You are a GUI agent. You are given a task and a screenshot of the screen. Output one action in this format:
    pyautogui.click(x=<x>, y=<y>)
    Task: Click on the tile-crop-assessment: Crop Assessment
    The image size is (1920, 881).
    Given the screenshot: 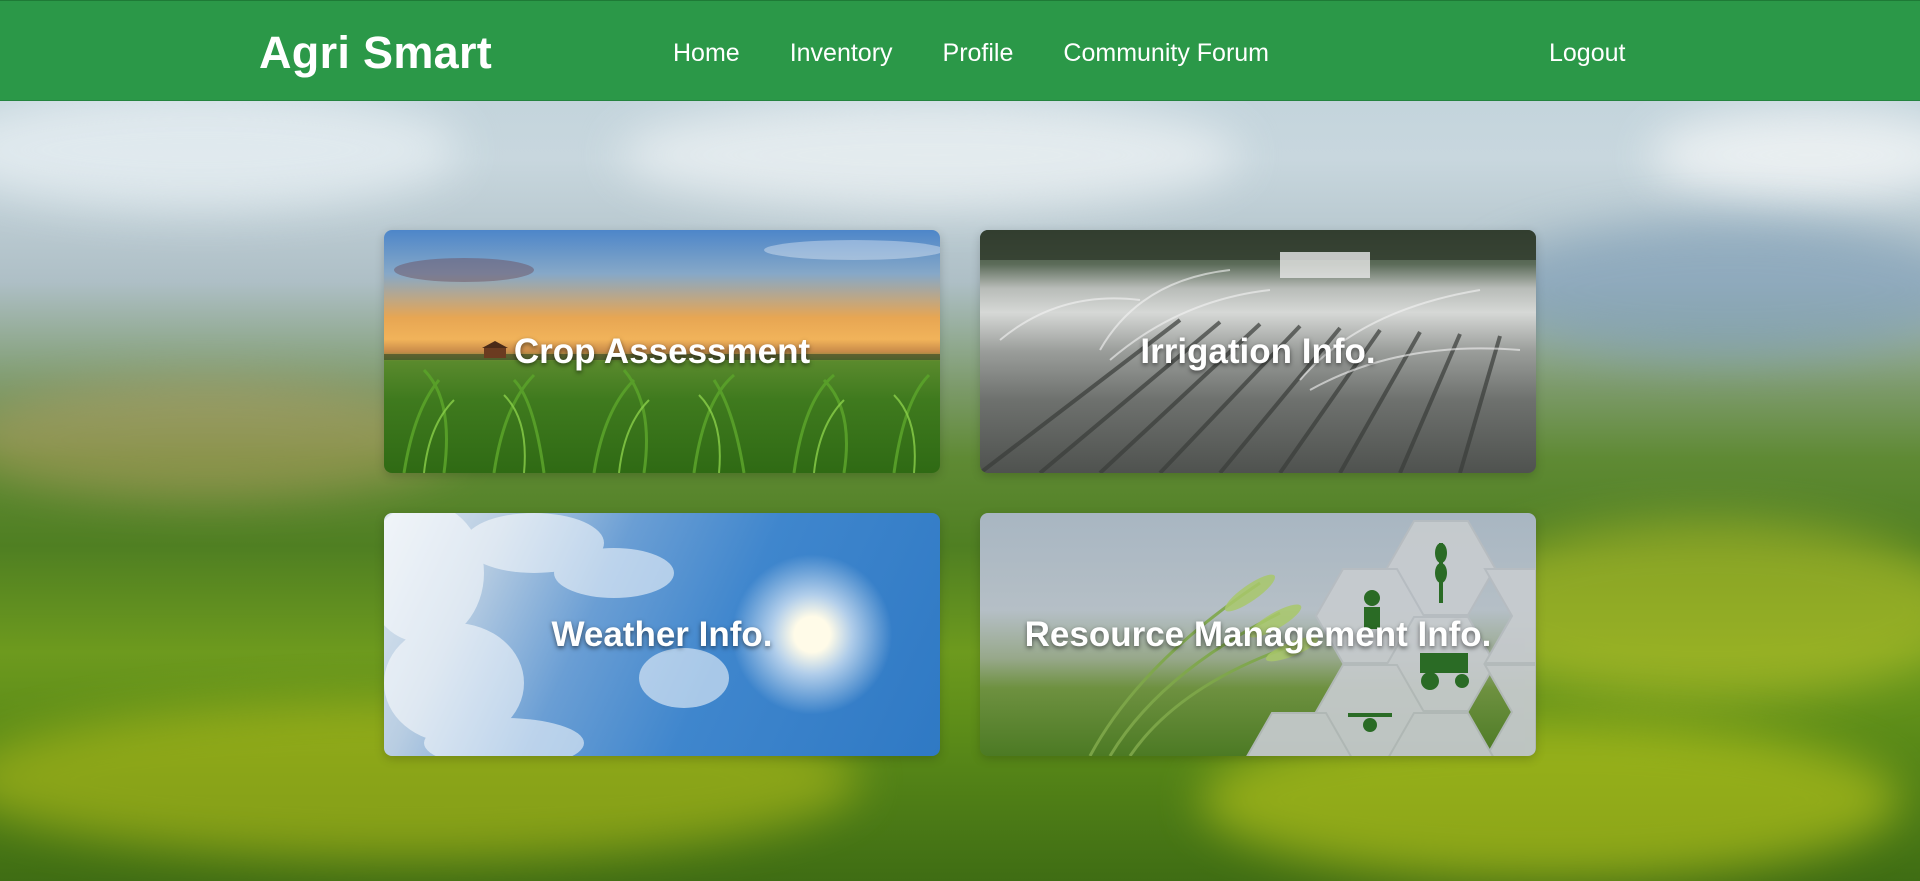 What is the action you would take?
    pyautogui.click(x=662, y=351)
    